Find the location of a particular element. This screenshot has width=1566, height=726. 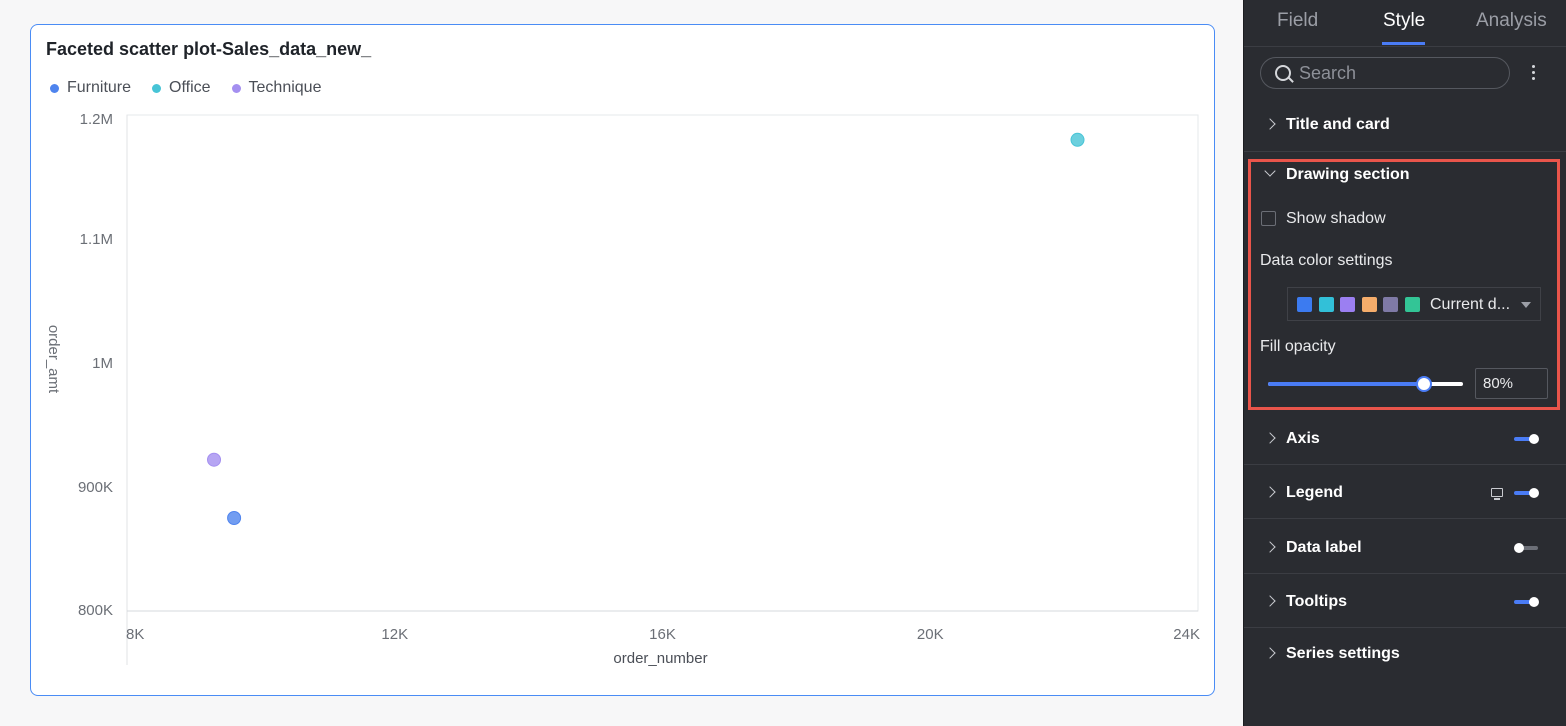

section-data-label: Data label is located at coordinates (1405, 547).